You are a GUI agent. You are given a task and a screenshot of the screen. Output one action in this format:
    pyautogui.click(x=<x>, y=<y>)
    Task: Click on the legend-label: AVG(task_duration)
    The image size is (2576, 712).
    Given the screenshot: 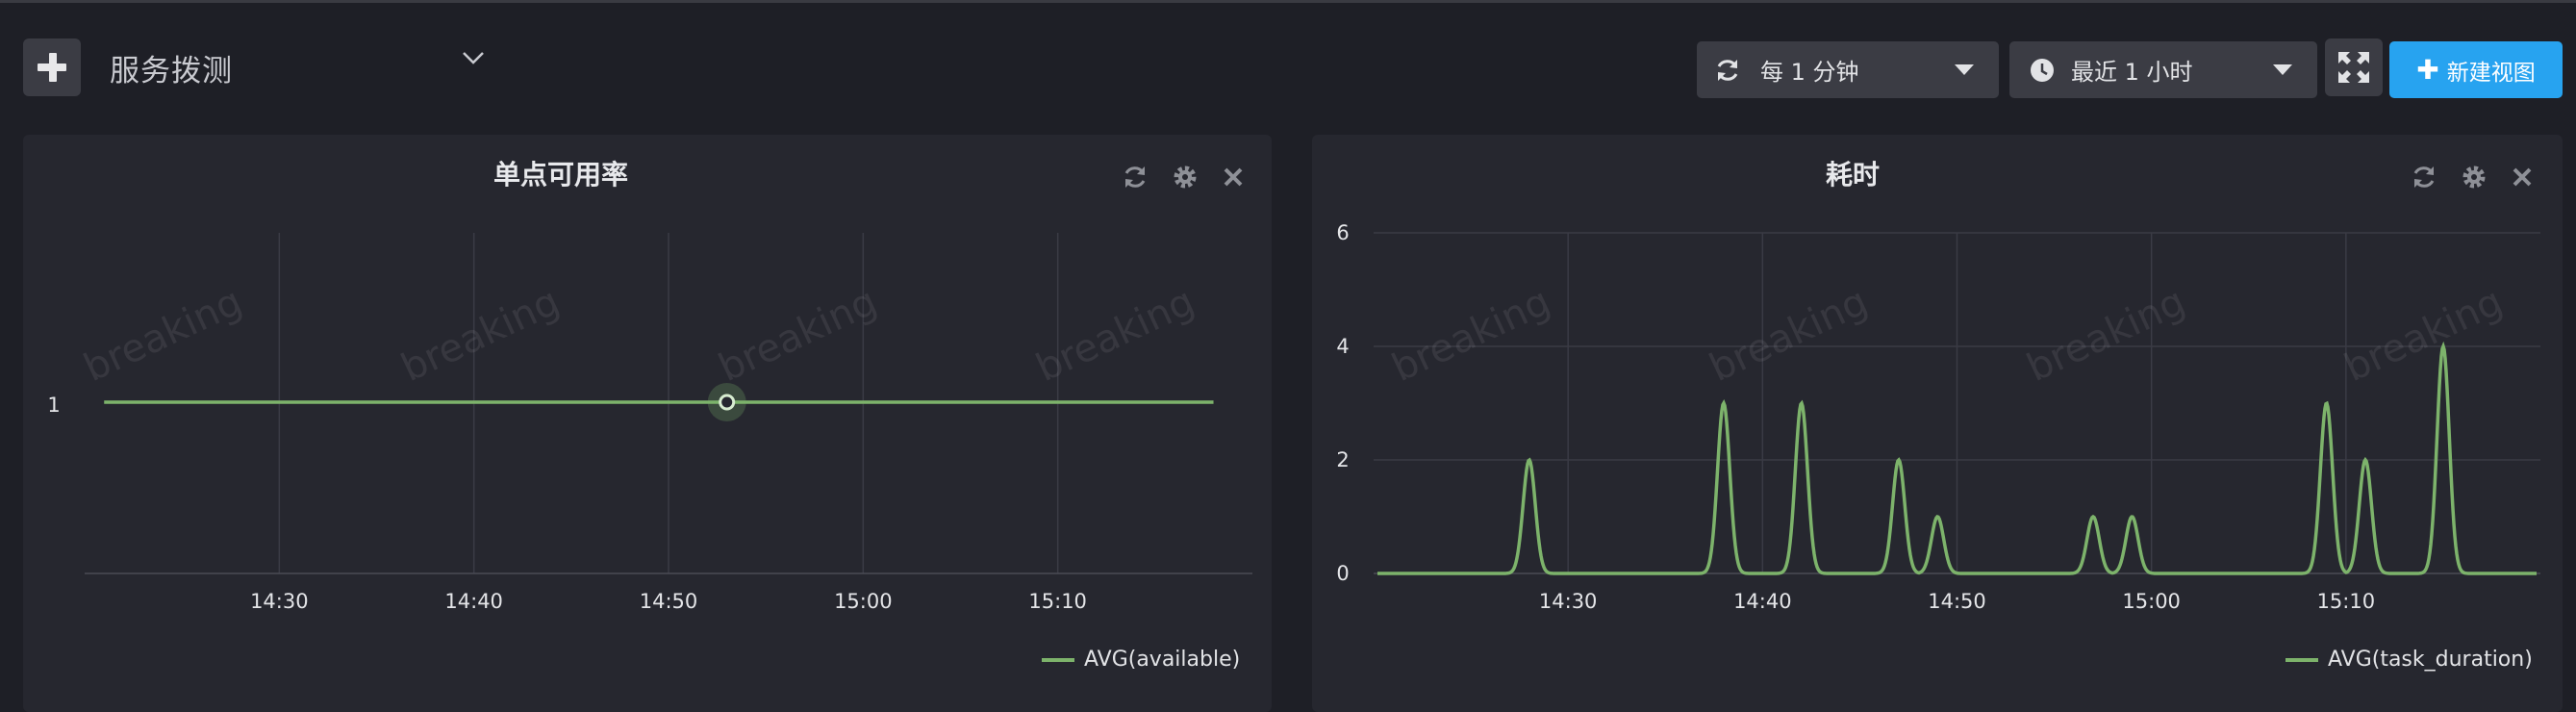 What is the action you would take?
    pyautogui.click(x=2430, y=660)
    